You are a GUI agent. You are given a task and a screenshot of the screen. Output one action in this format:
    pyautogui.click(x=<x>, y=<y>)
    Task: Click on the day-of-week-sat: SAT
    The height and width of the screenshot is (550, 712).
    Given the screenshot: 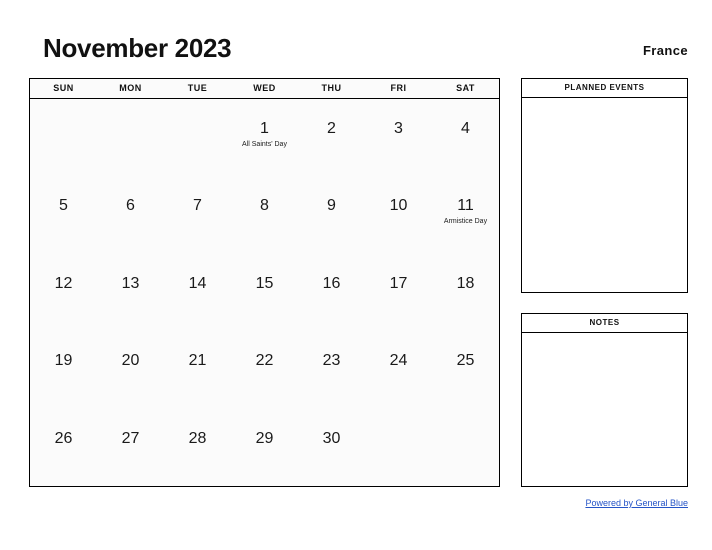 What is the action you would take?
    pyautogui.click(x=465, y=88)
    